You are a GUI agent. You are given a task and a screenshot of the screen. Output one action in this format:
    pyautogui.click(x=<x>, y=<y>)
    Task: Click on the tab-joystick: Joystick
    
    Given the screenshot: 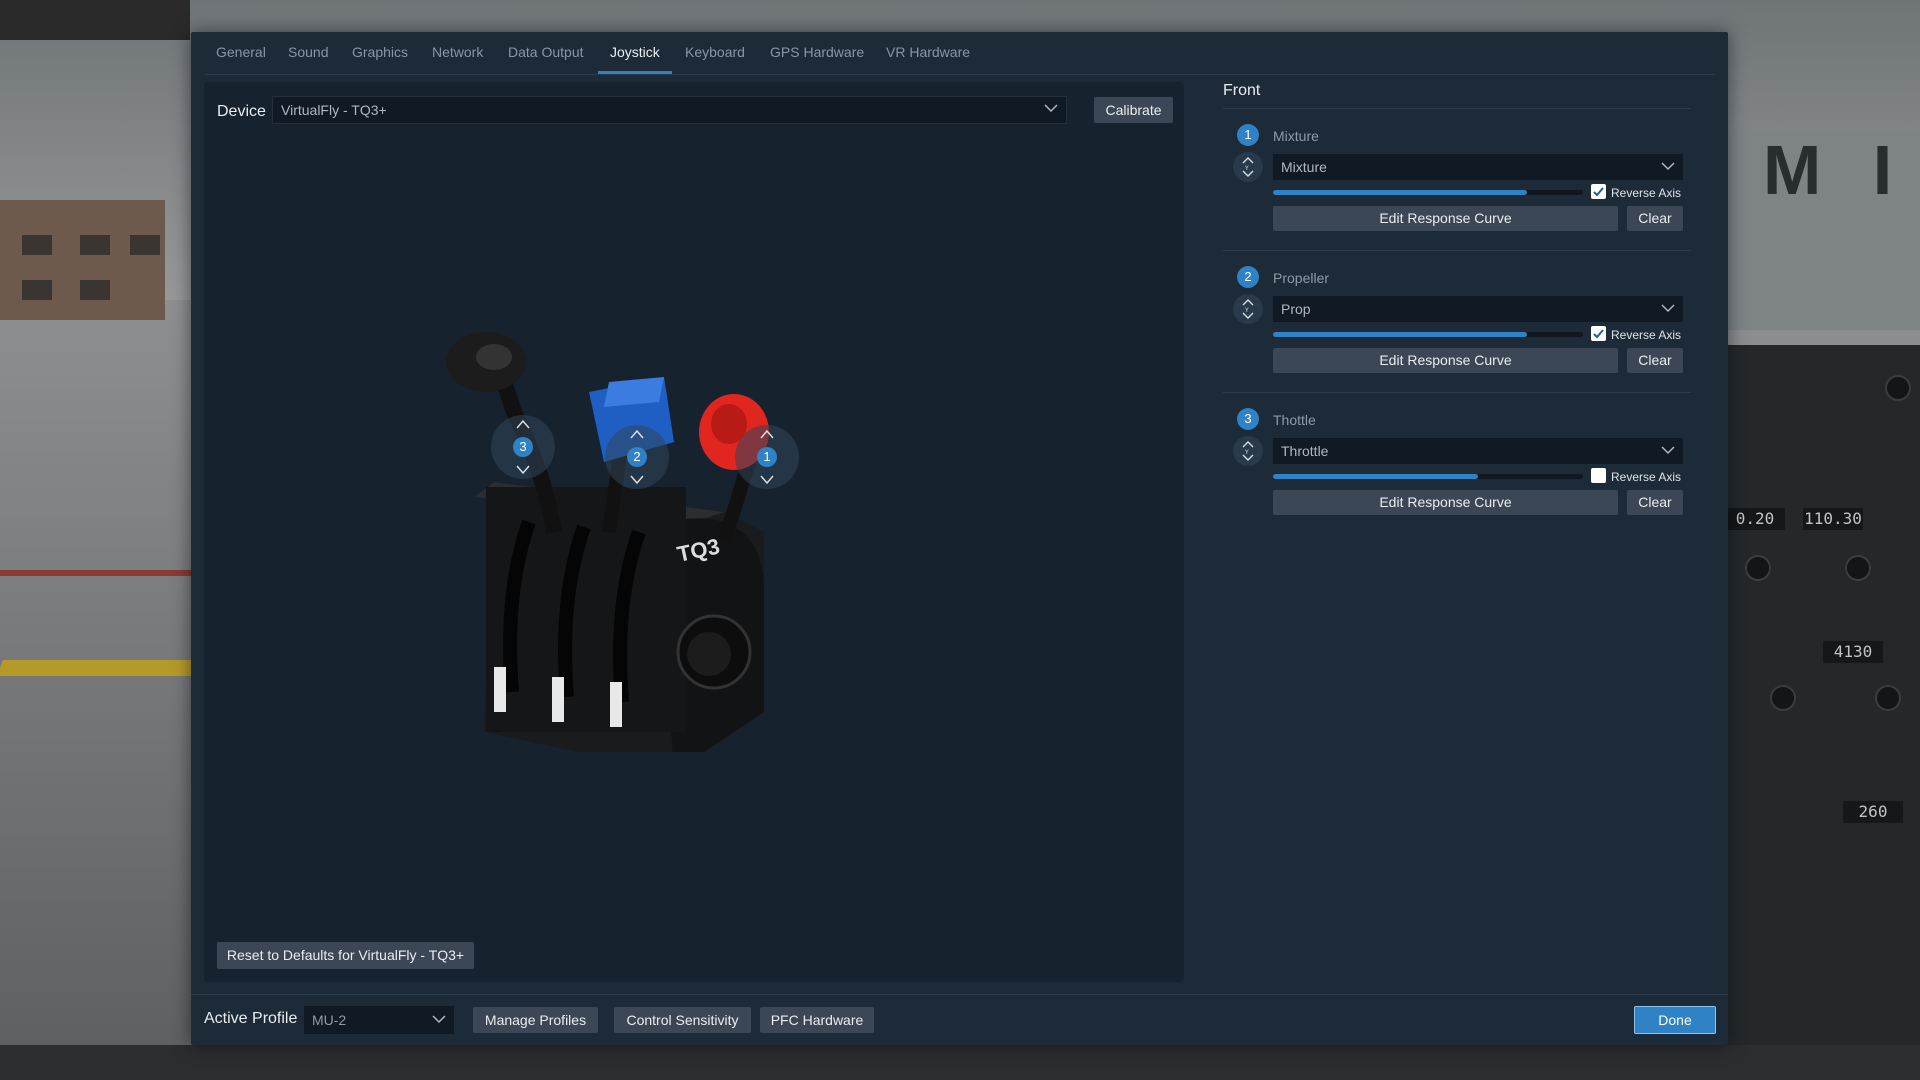 What is the action you would take?
    pyautogui.click(x=635, y=59)
    